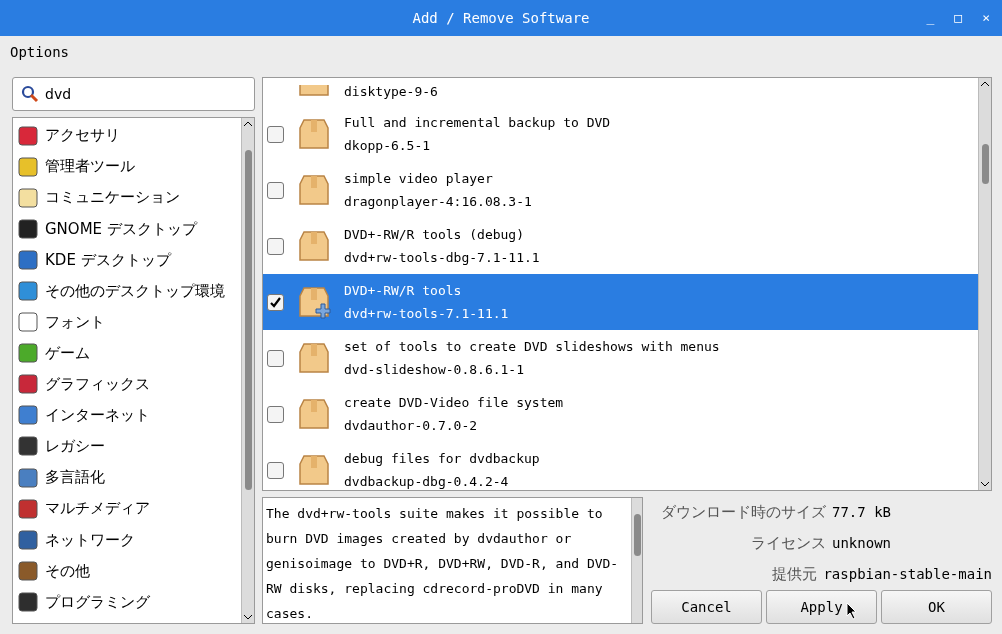  What do you see at coordinates (133, 94) in the screenshot?
I see `search-field: dvd` at bounding box center [133, 94].